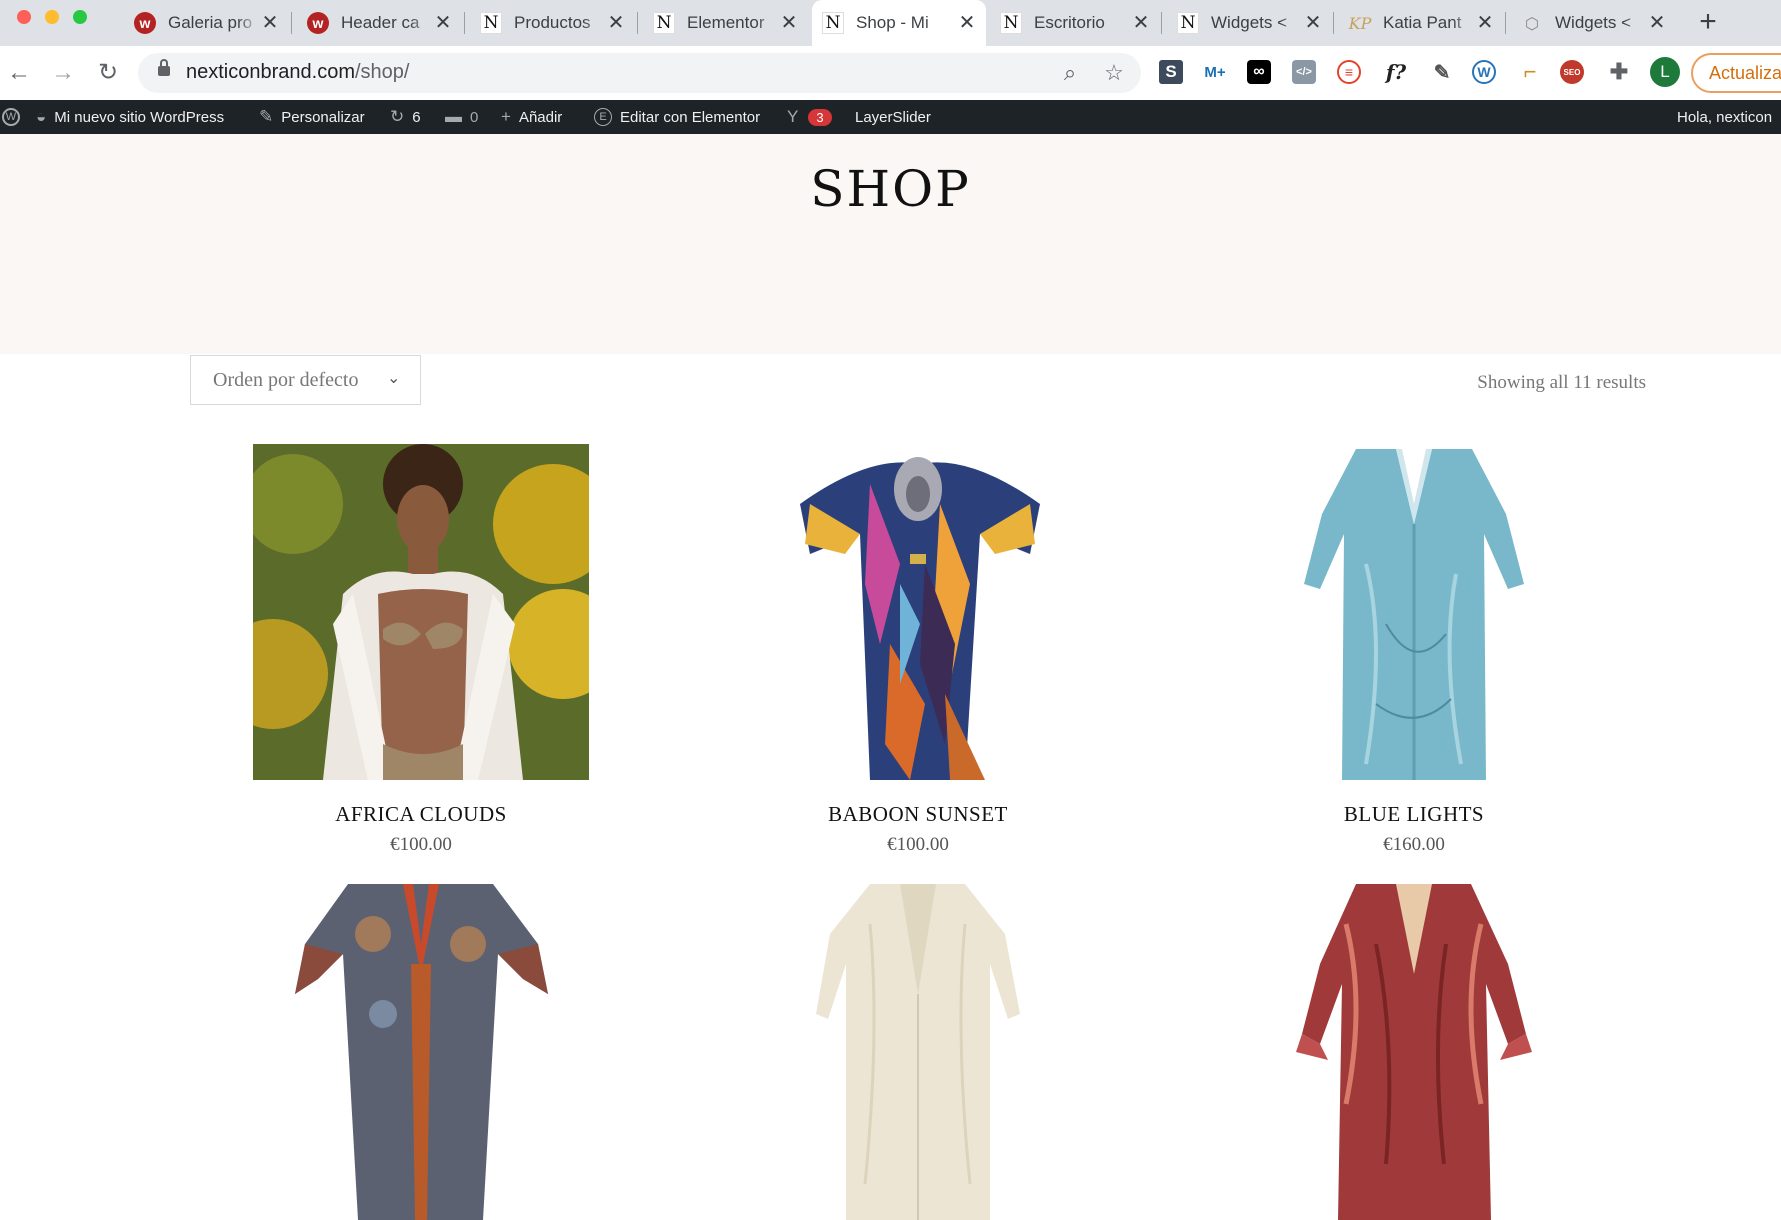 This screenshot has height=1220, width=1781. What do you see at coordinates (80, 17) in the screenshot?
I see `maximize-window-button` at bounding box center [80, 17].